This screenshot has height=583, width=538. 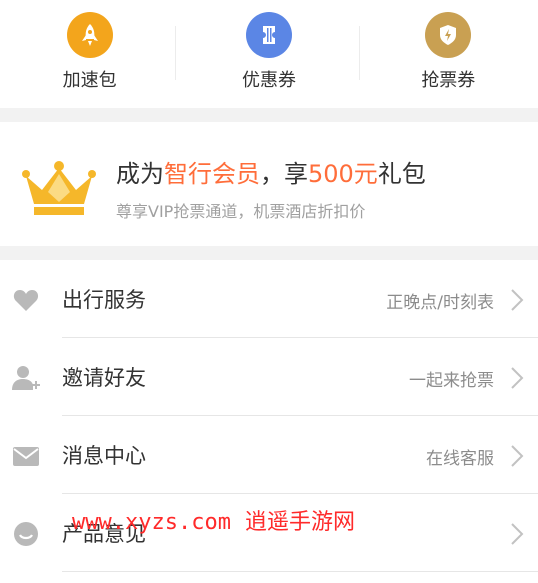 I want to click on shortcut-label: 加速包, so click(x=89, y=80).